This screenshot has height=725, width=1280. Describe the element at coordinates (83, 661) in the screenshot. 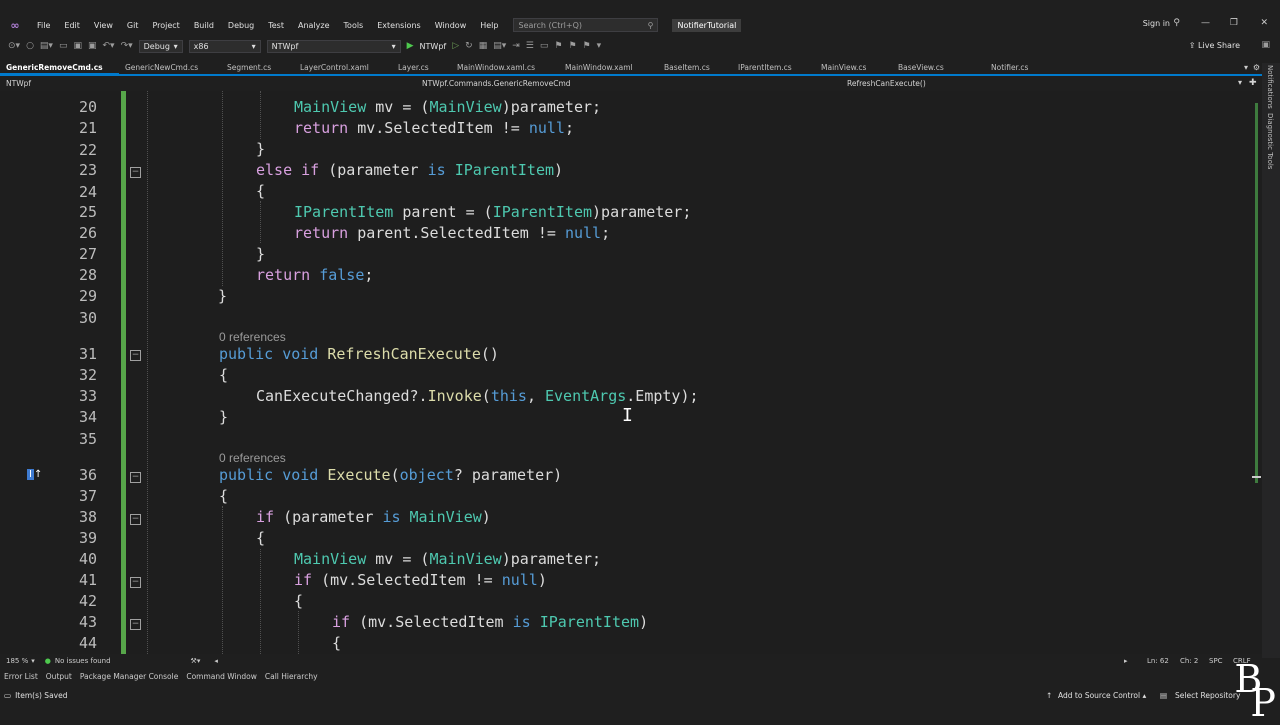

I see `issues-status: No issues found` at that location.